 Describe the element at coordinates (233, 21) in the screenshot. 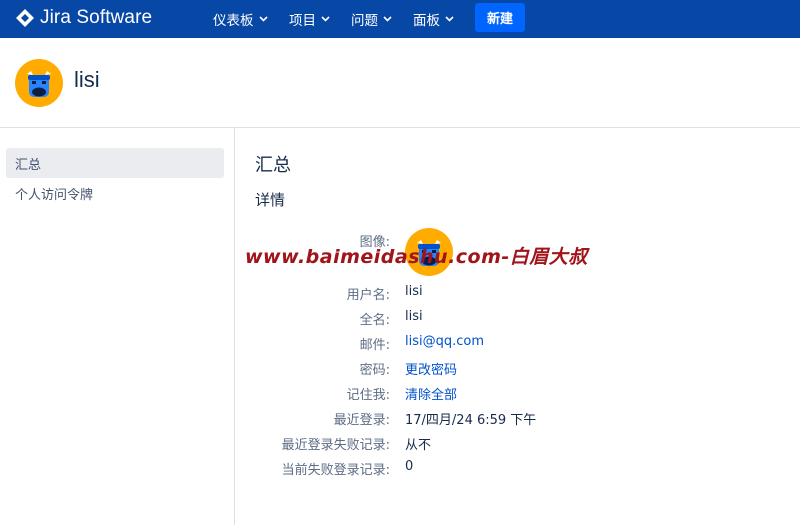

I see `nav-menu-label: 仪表板` at that location.